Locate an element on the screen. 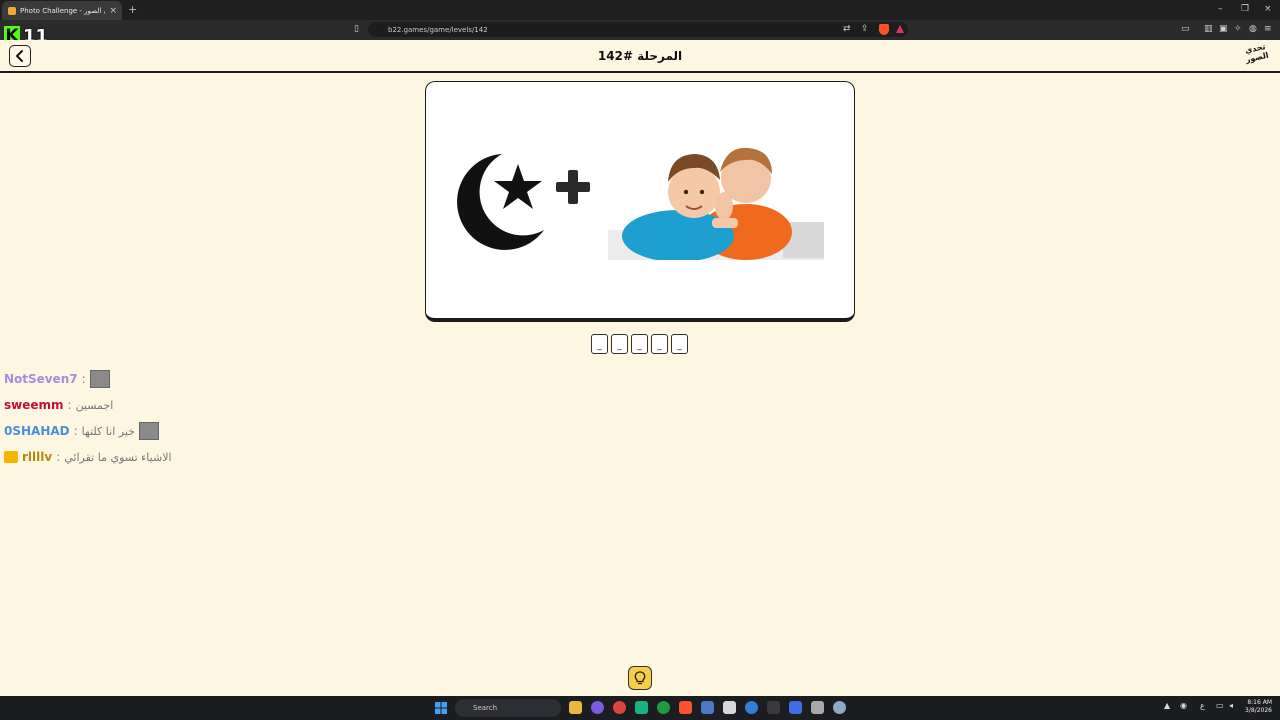 This screenshot has height=720, width=1280. chat-username: 0SHAHAD is located at coordinates (37, 431).